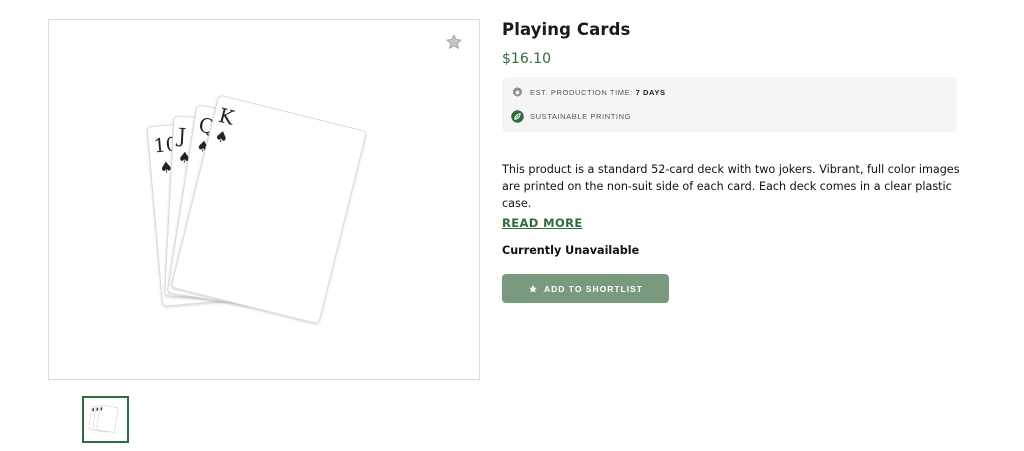  I want to click on availability-status: Currently Unavailable, so click(571, 250).